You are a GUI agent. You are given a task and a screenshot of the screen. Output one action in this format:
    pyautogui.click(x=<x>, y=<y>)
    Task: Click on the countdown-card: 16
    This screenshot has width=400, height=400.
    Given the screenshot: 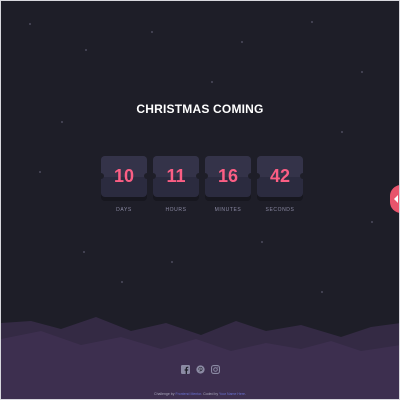 What is the action you would take?
    pyautogui.click(x=228, y=176)
    